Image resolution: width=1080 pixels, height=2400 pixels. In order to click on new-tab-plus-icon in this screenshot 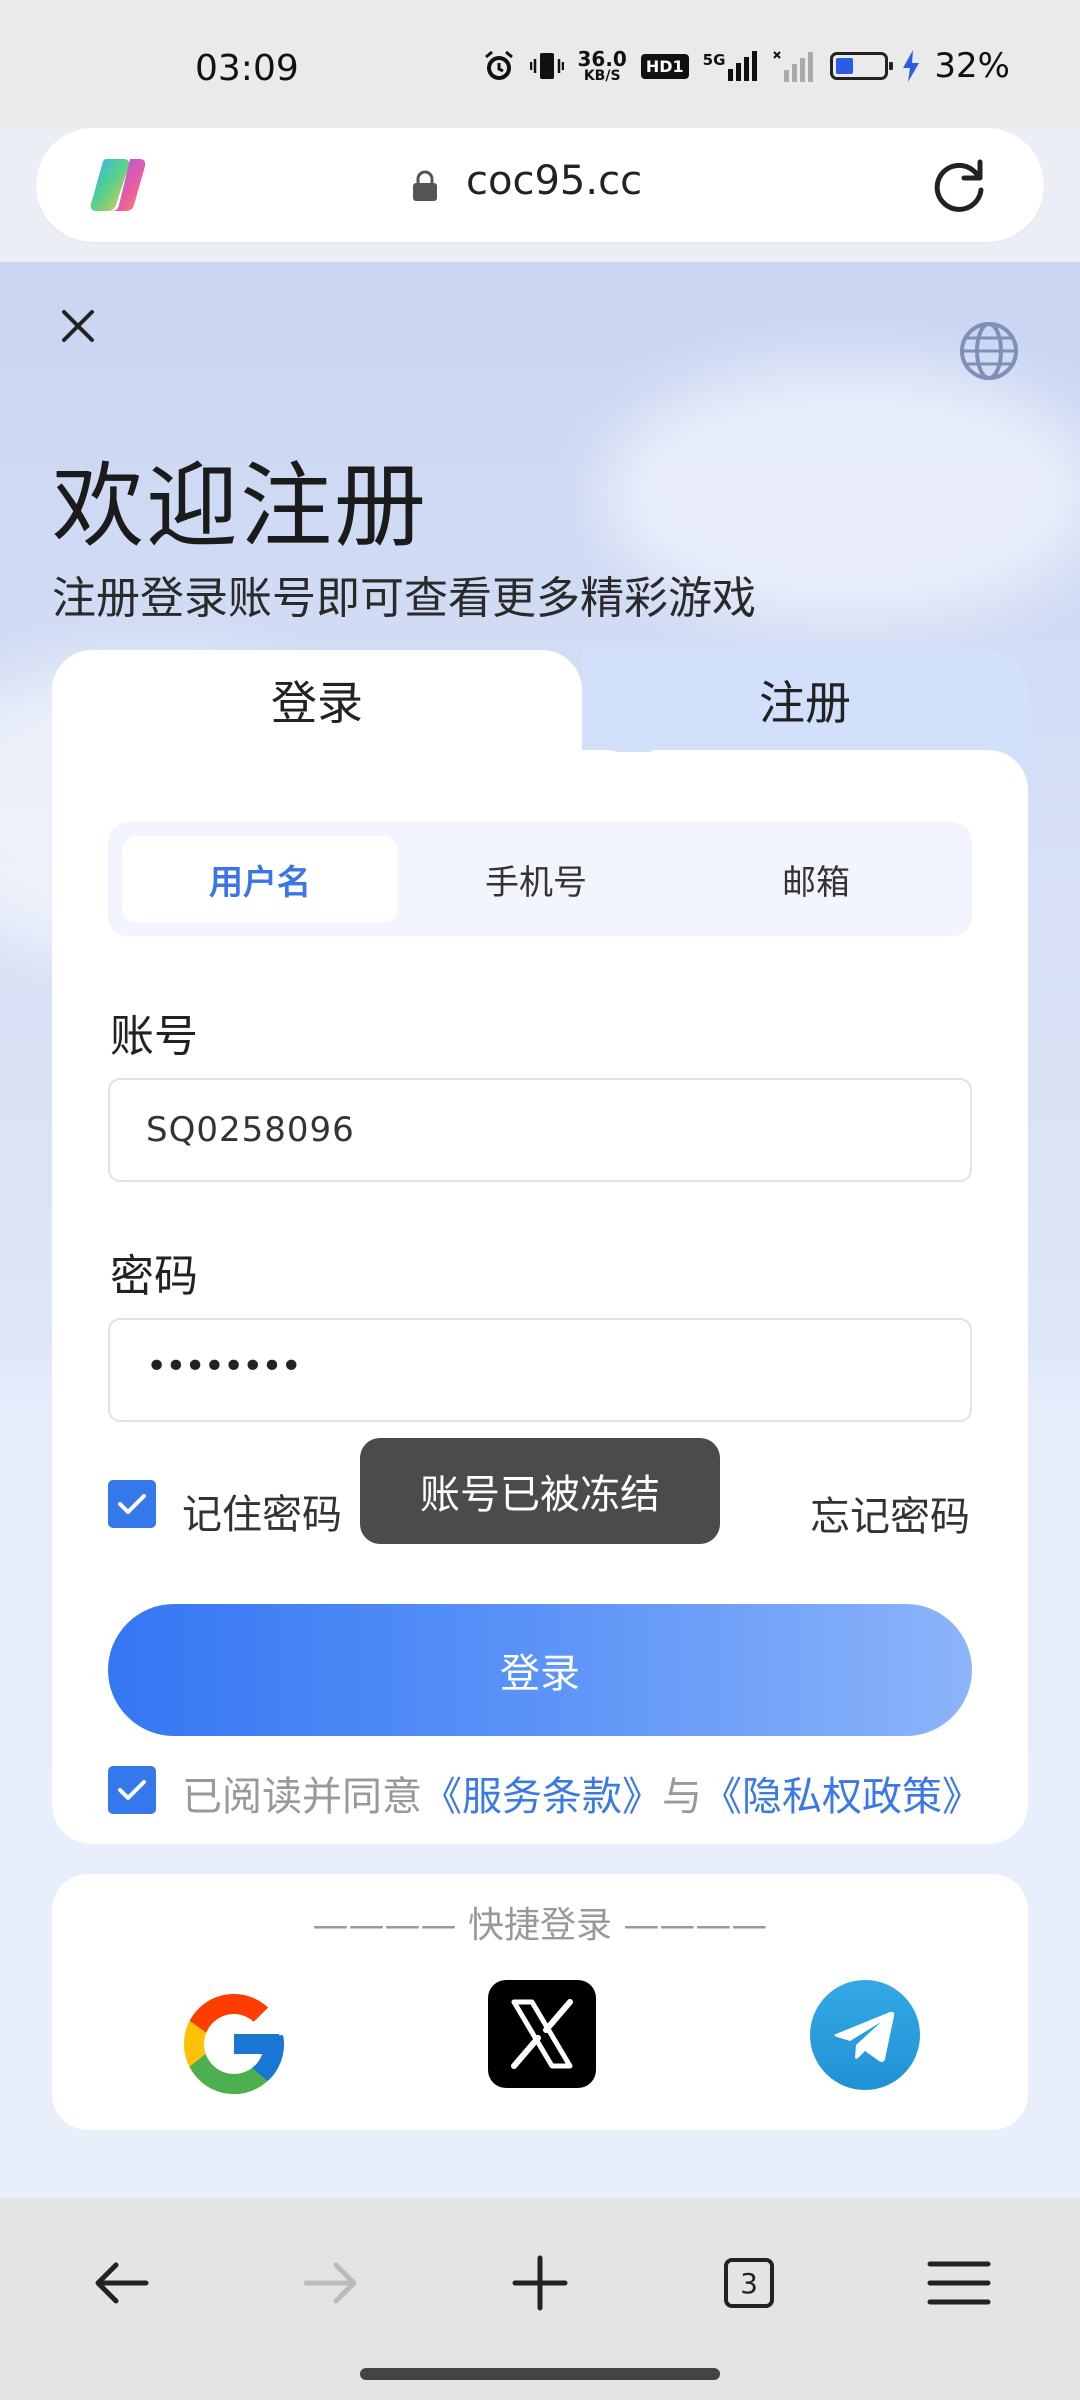, I will do `click(540, 2283)`.